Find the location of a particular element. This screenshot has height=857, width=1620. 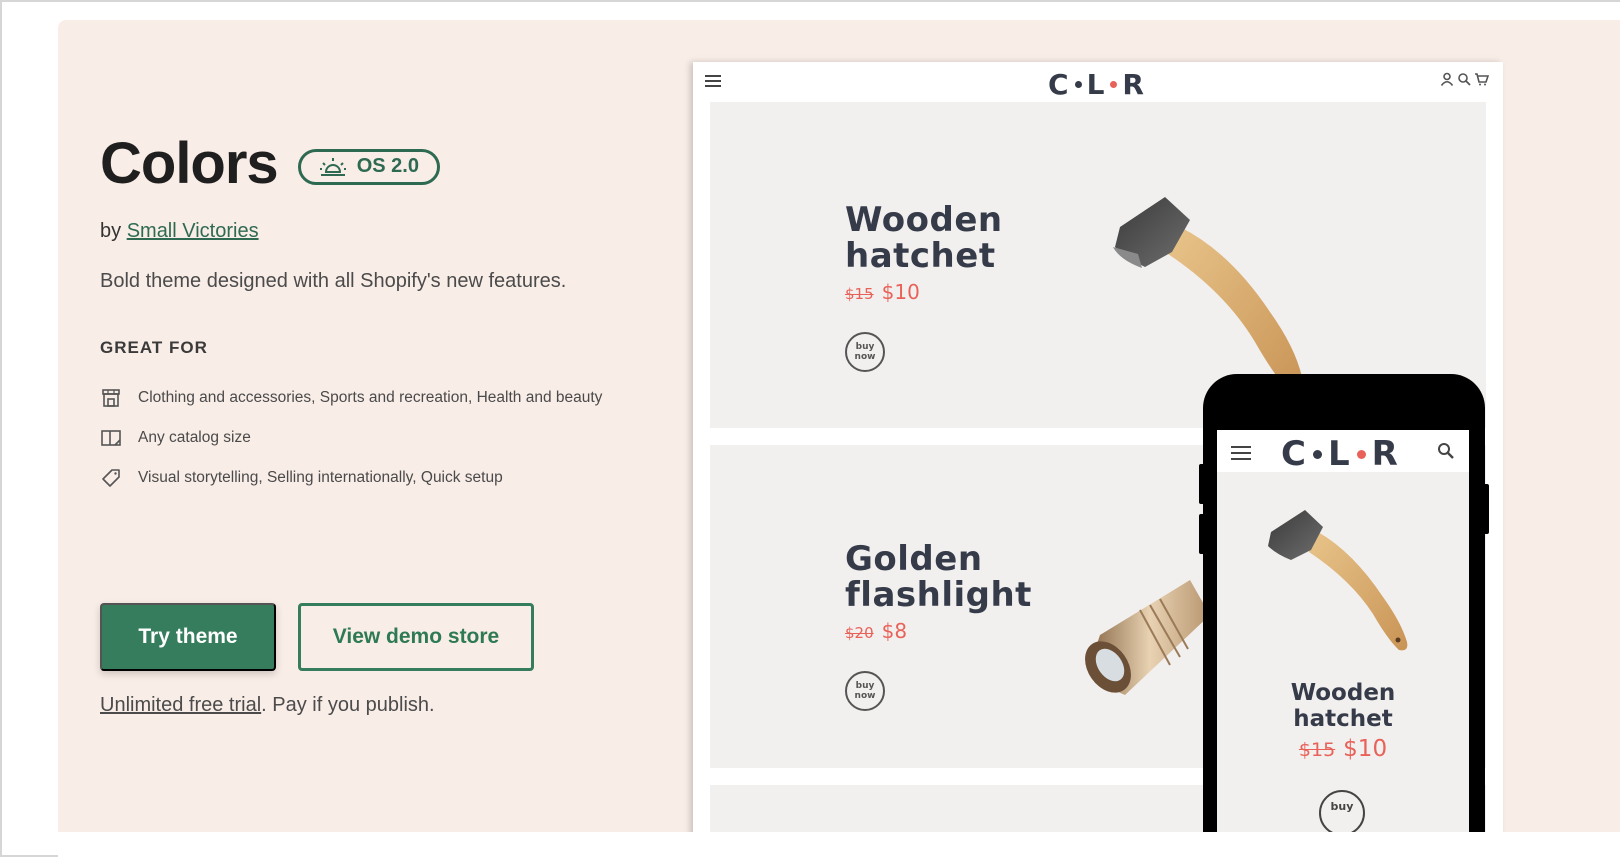

preview-header: C L R is located at coordinates (1098, 82).